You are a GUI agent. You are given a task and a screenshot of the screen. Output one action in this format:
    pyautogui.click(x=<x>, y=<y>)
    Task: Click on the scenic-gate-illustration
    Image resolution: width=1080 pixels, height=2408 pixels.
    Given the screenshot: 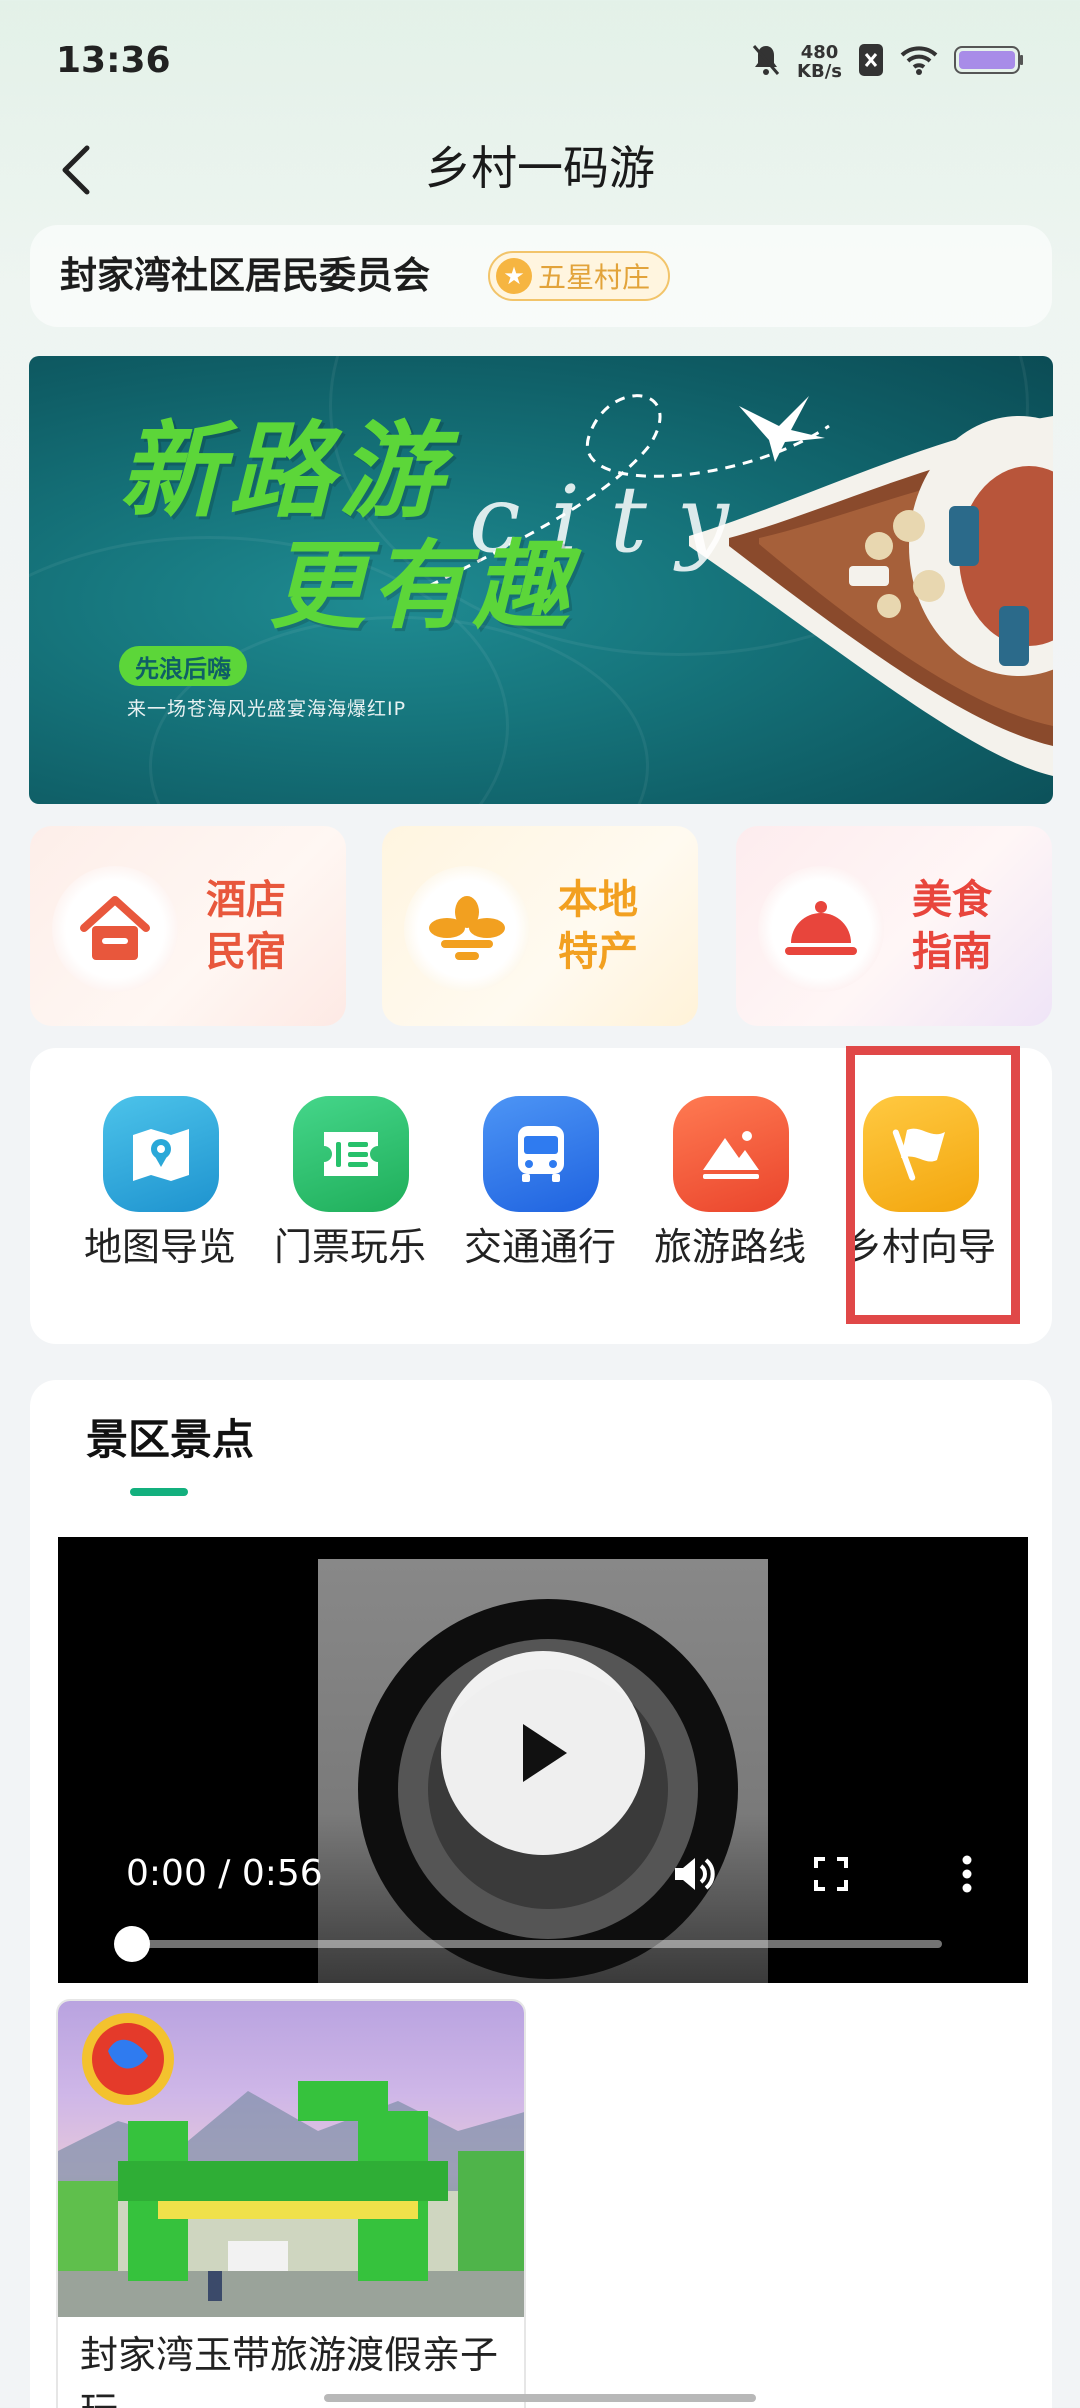 What is the action you would take?
    pyautogui.click(x=291, y=2165)
    